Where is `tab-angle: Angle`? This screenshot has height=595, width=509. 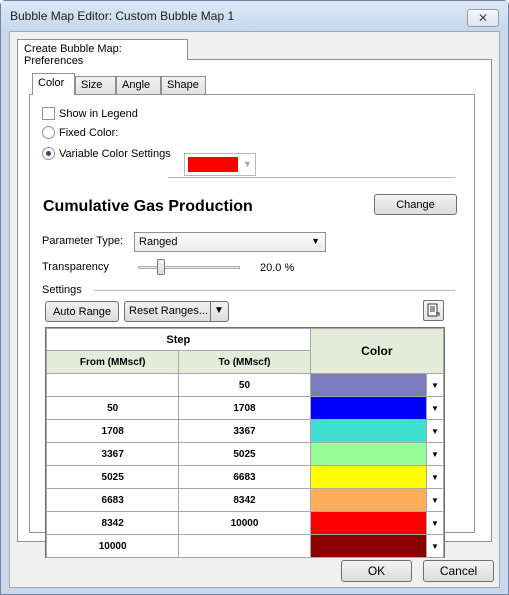
tab-angle: Angle is located at coordinates (138, 85).